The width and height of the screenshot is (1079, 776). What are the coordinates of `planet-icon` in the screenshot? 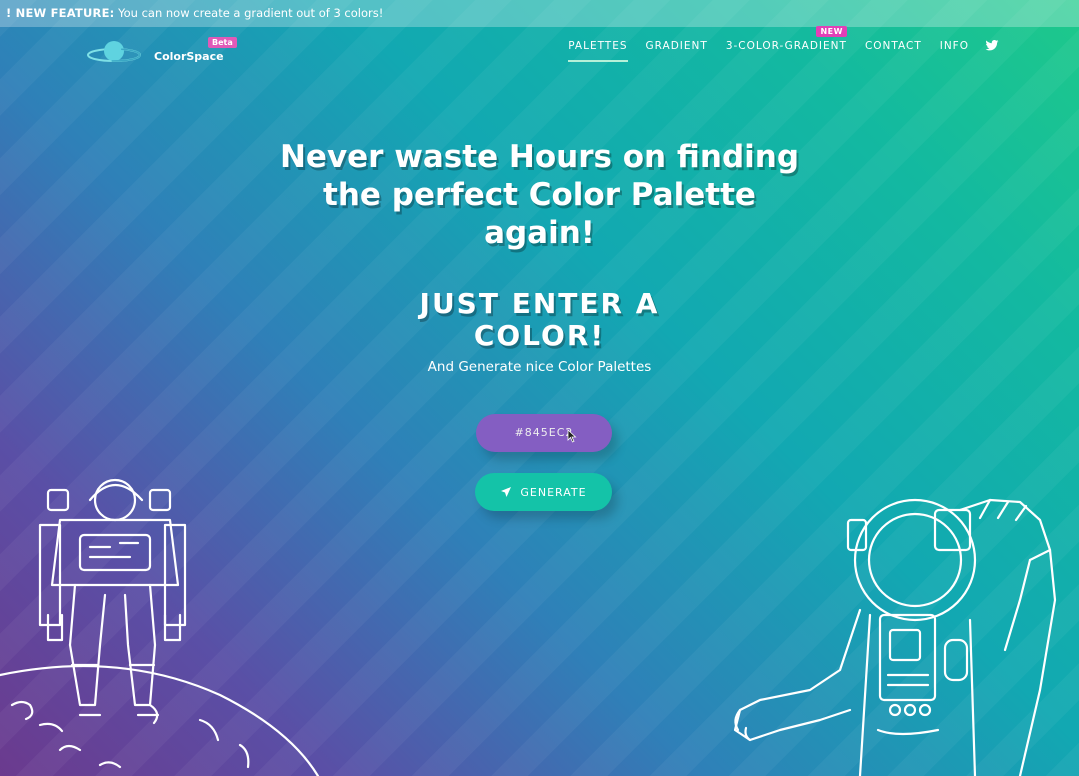 It's located at (114, 51).